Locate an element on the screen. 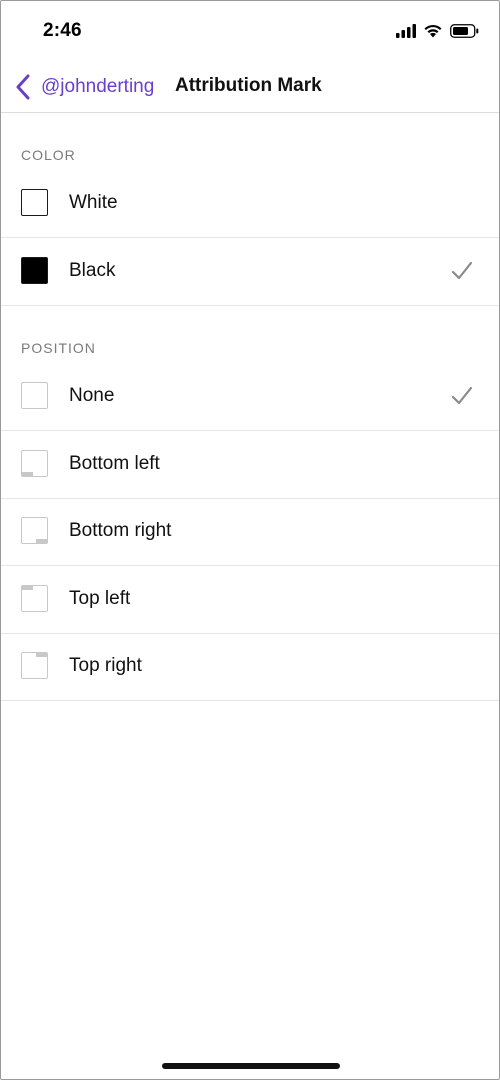 The height and width of the screenshot is (1080, 500). status-icons is located at coordinates (437, 33).